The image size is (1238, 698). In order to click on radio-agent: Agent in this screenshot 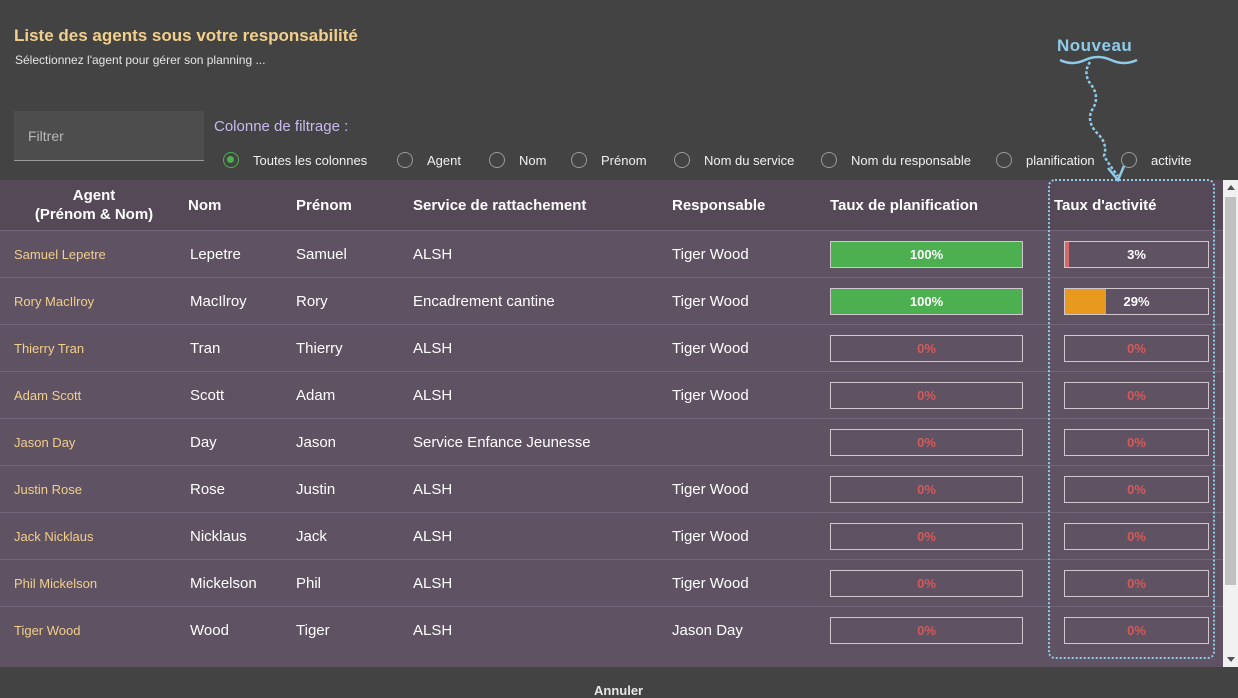, I will do `click(429, 160)`.